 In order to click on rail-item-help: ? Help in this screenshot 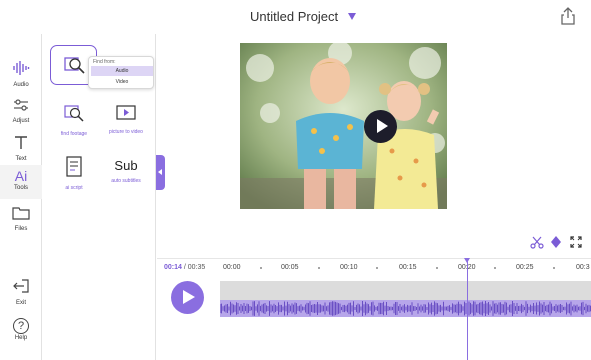, I will do `click(21, 332)`.